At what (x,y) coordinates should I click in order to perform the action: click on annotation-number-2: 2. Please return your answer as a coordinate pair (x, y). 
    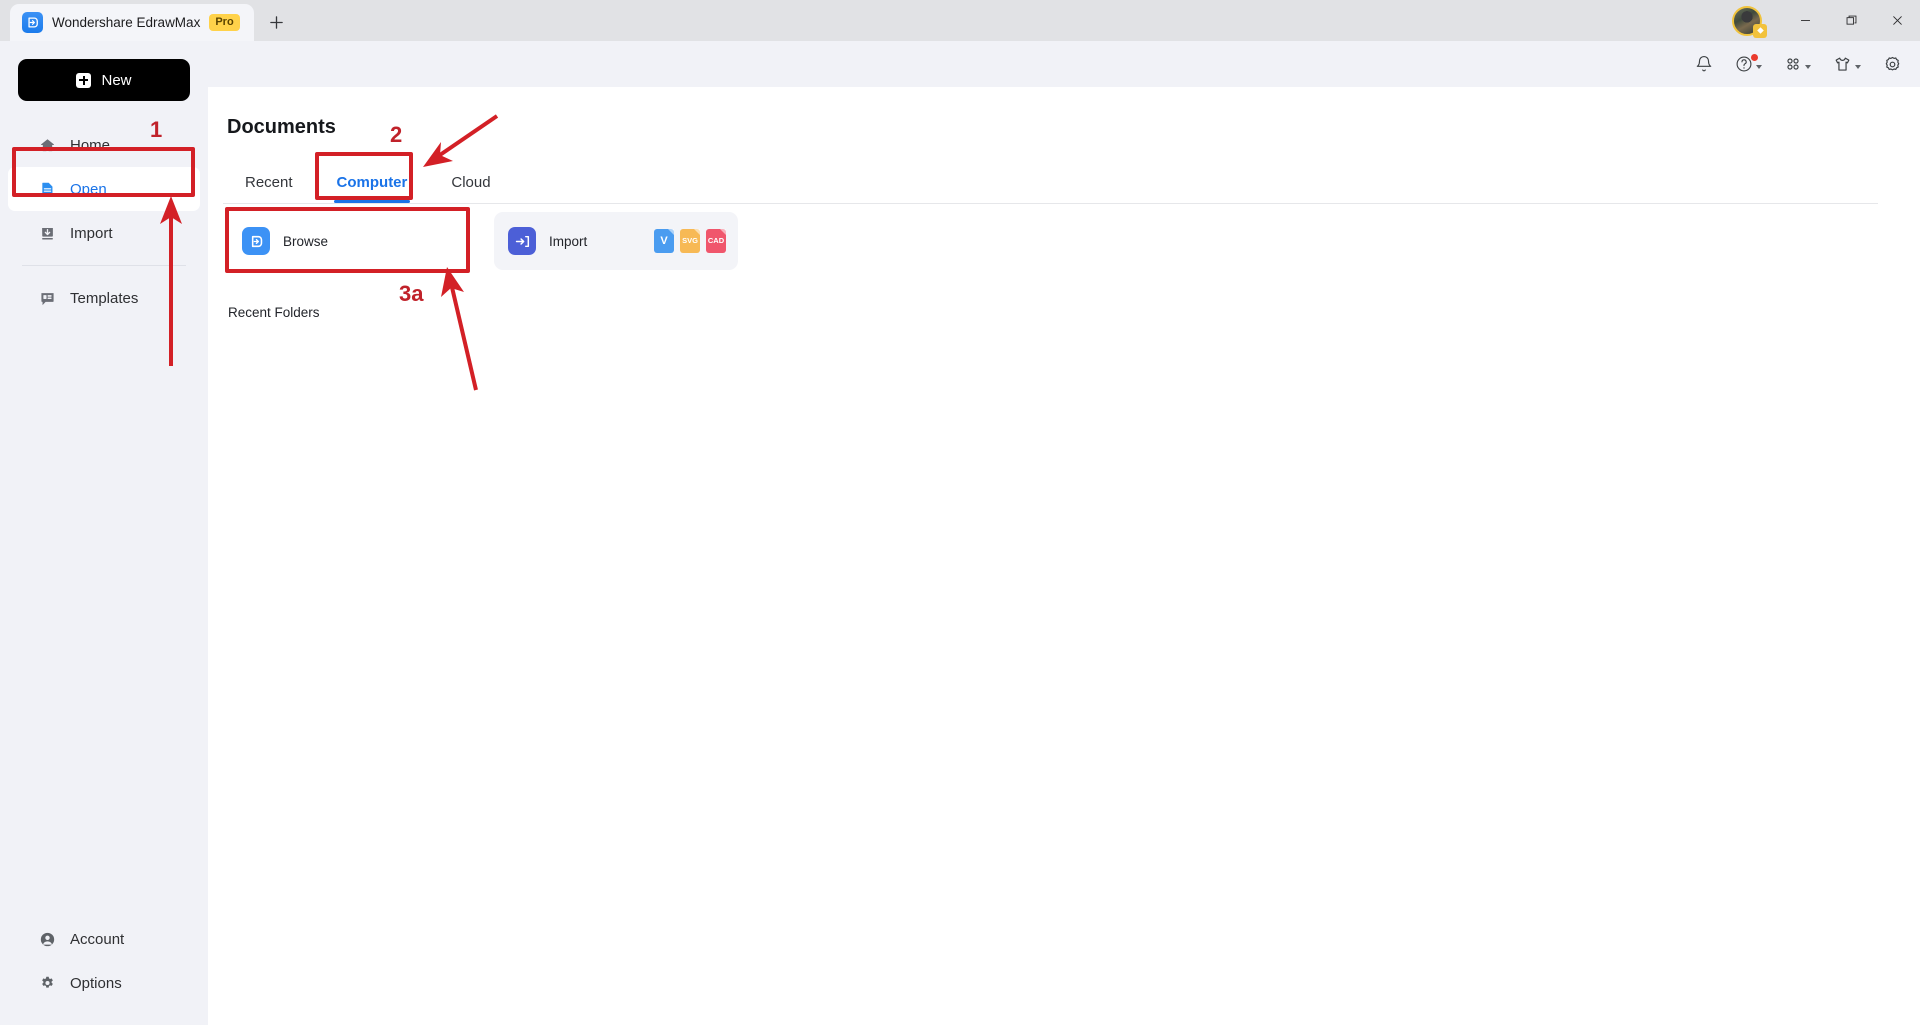
    Looking at the image, I should click on (396, 134).